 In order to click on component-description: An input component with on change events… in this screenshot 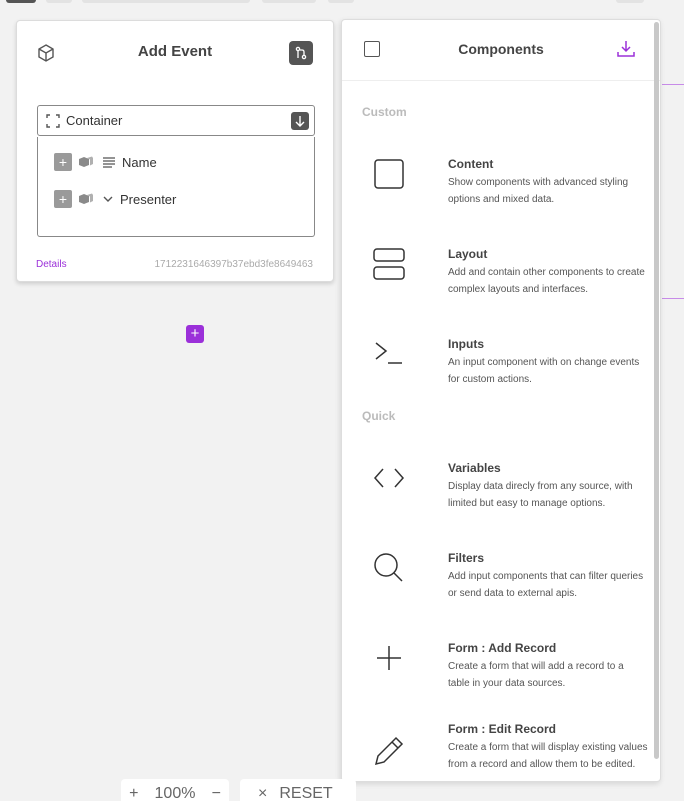, I will do `click(544, 371)`.